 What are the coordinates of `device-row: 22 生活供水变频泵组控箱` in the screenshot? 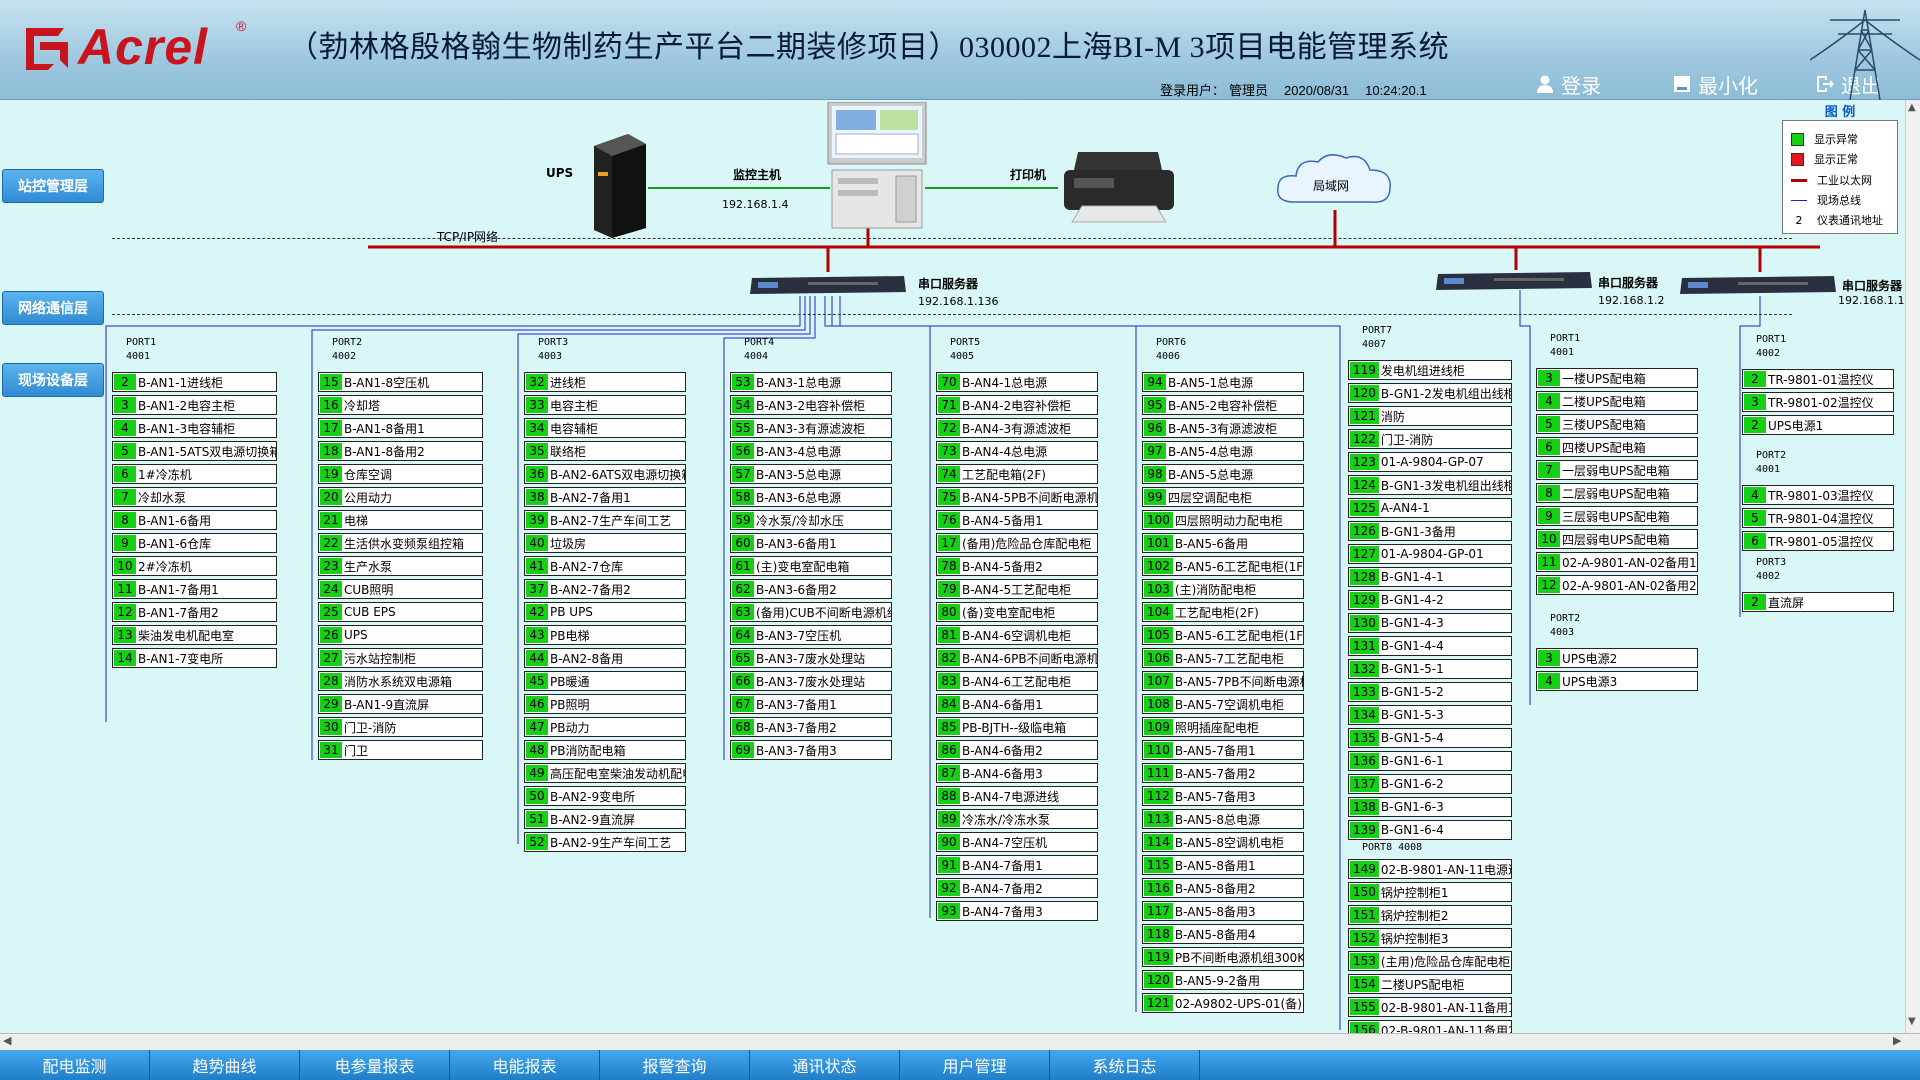 It's located at (400, 543).